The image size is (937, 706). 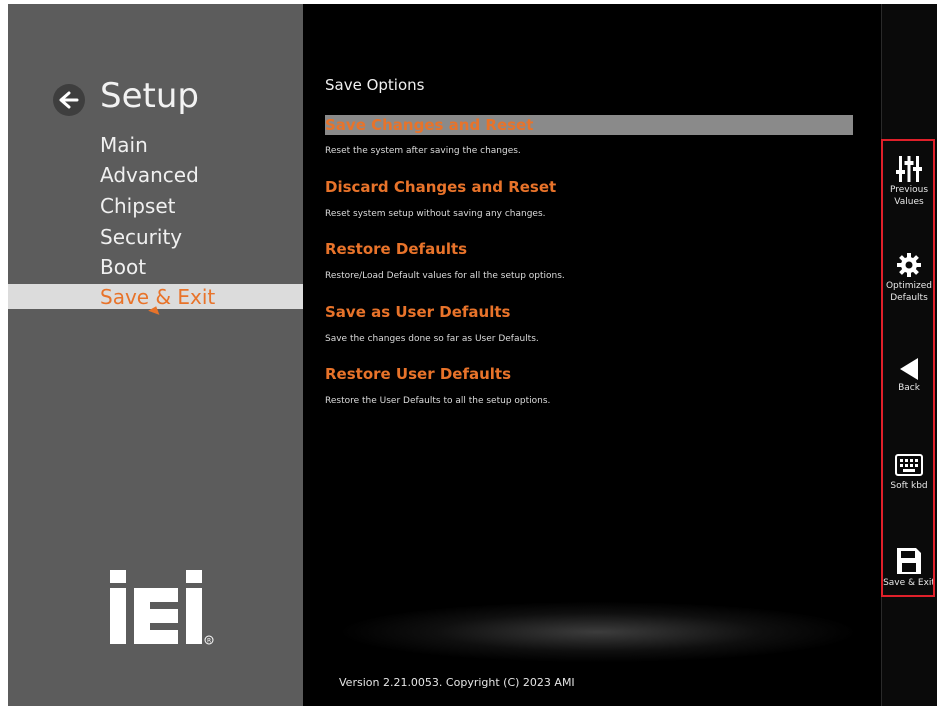 What do you see at coordinates (149, 175) in the screenshot?
I see `menu-item-advanced: Advanced` at bounding box center [149, 175].